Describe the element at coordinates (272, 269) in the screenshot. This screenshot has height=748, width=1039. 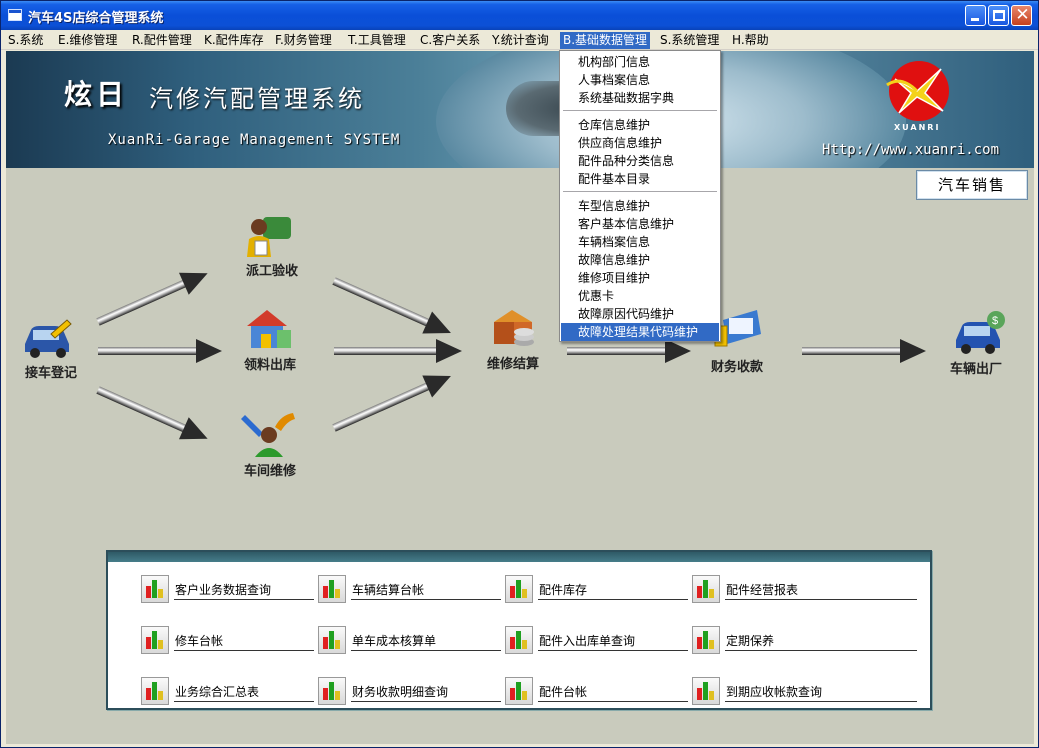
I see `dispatch-label: 派工验收` at that location.